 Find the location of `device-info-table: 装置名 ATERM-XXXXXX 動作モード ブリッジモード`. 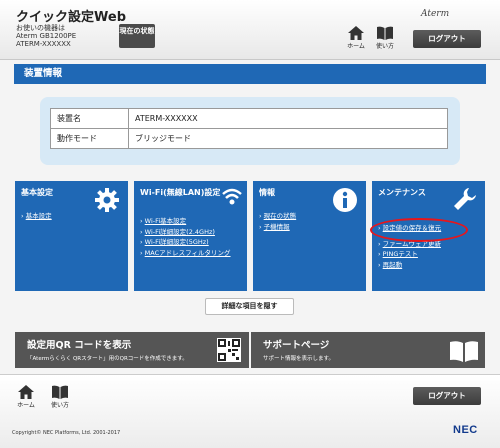

device-info-table: 装置名 ATERM-XXXXXX 動作モード ブリッジモード is located at coordinates (249, 128).